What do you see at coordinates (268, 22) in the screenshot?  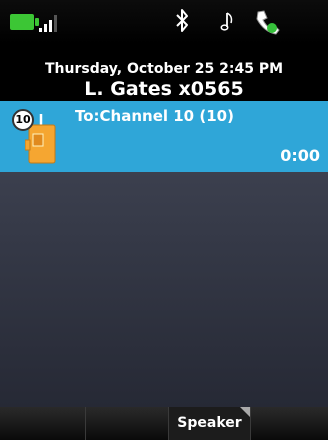 I see `handset-icon` at bounding box center [268, 22].